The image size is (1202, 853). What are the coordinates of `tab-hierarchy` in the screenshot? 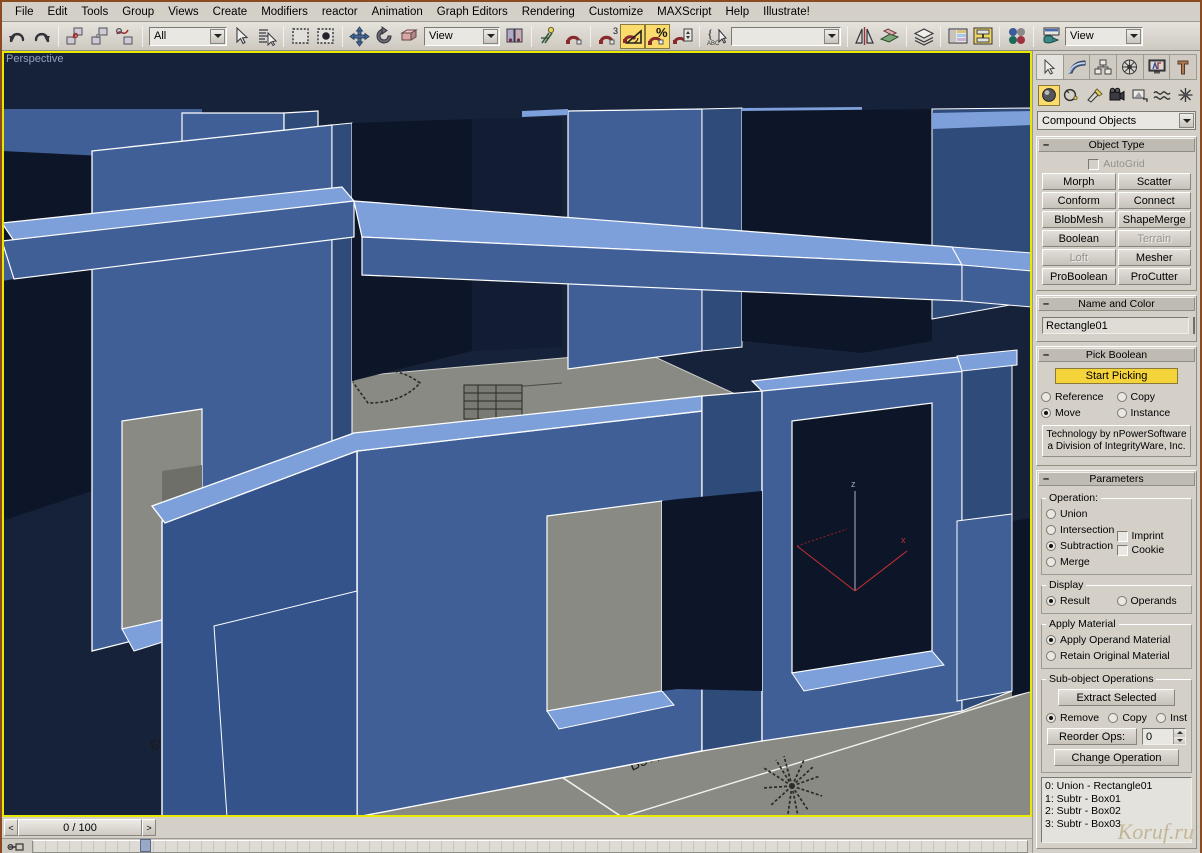 It's located at (1104, 67).